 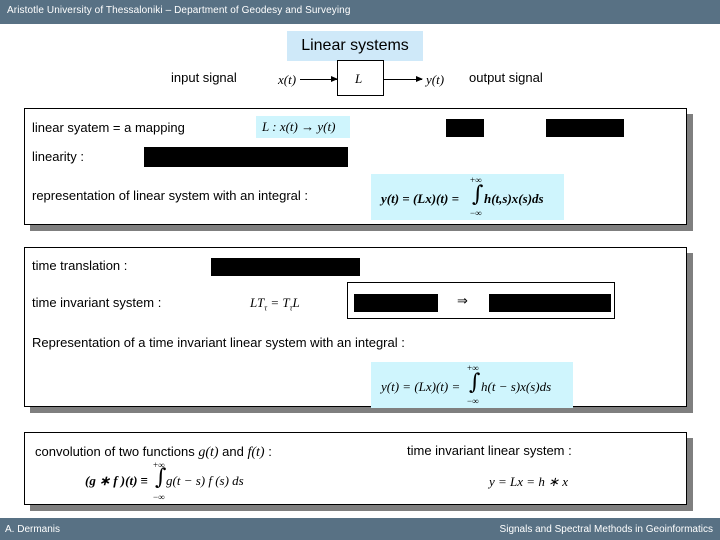 What do you see at coordinates (33, 529) in the screenshot?
I see `author-text: A. Dermanis` at bounding box center [33, 529].